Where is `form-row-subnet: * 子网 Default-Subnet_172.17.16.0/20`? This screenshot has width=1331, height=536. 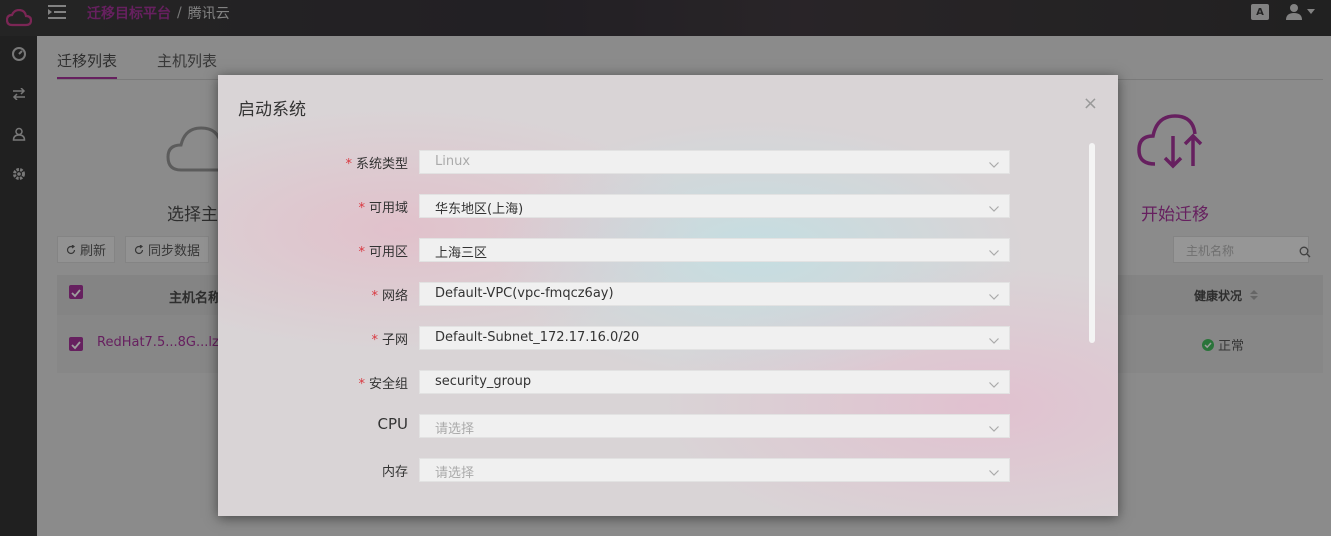 form-row-subnet: * 子网 Default-Subnet_172.17.16.0/20 is located at coordinates (668, 338).